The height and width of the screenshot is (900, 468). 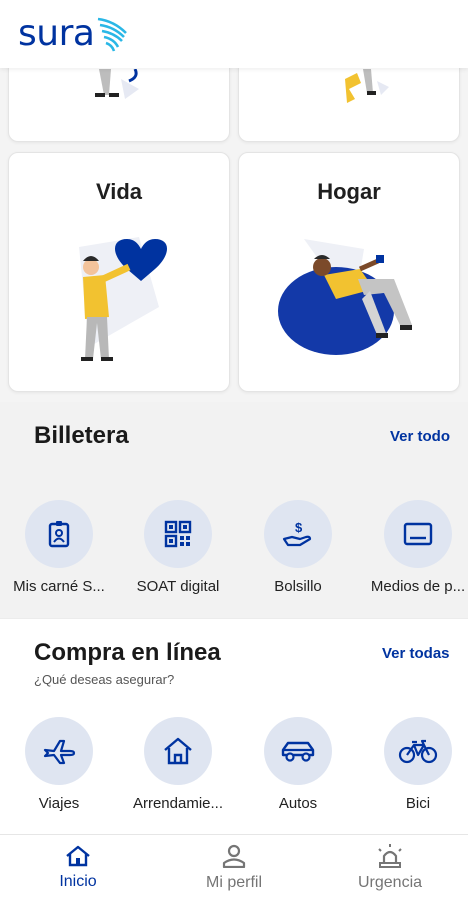 I want to click on nav-label: Inicio, so click(x=78, y=881).